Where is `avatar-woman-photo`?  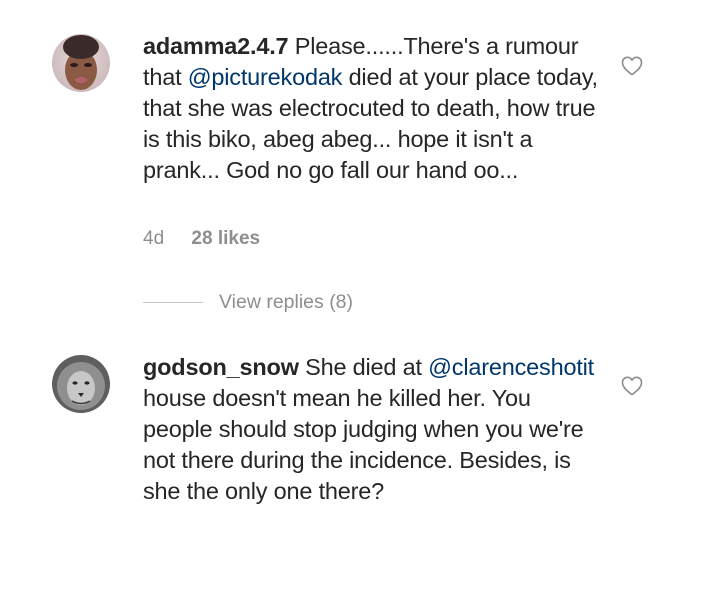 avatar-woman-photo is located at coordinates (81, 63).